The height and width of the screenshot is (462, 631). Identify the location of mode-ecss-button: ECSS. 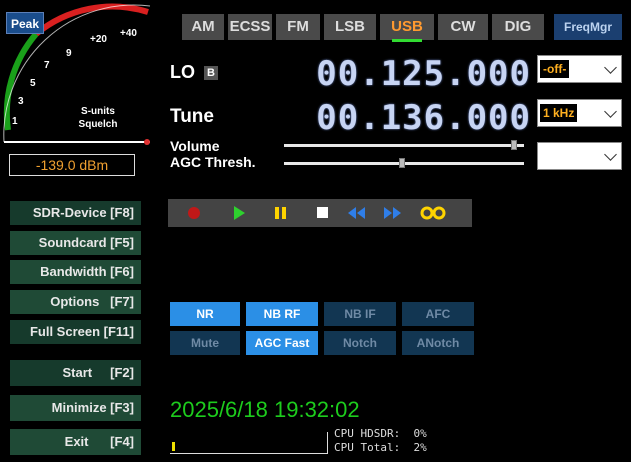
(250, 27).